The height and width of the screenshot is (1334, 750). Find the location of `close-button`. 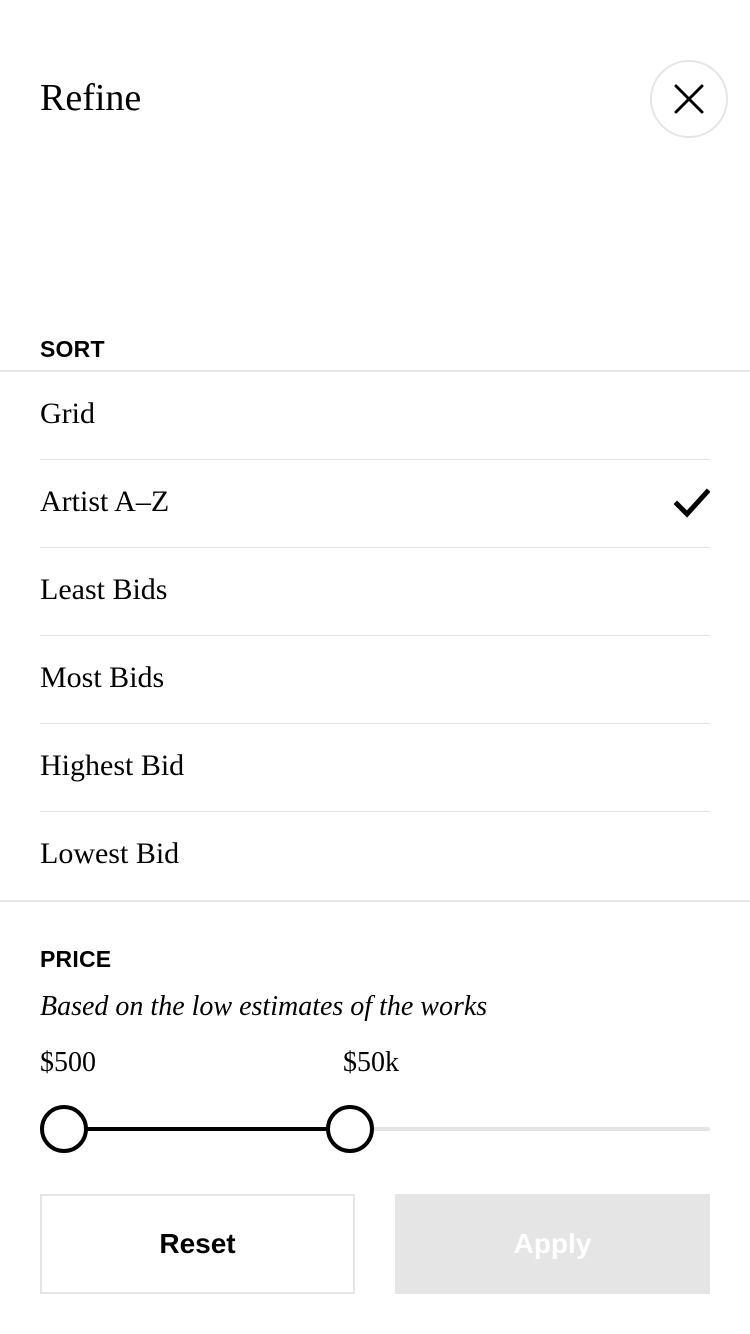

close-button is located at coordinates (689, 99).